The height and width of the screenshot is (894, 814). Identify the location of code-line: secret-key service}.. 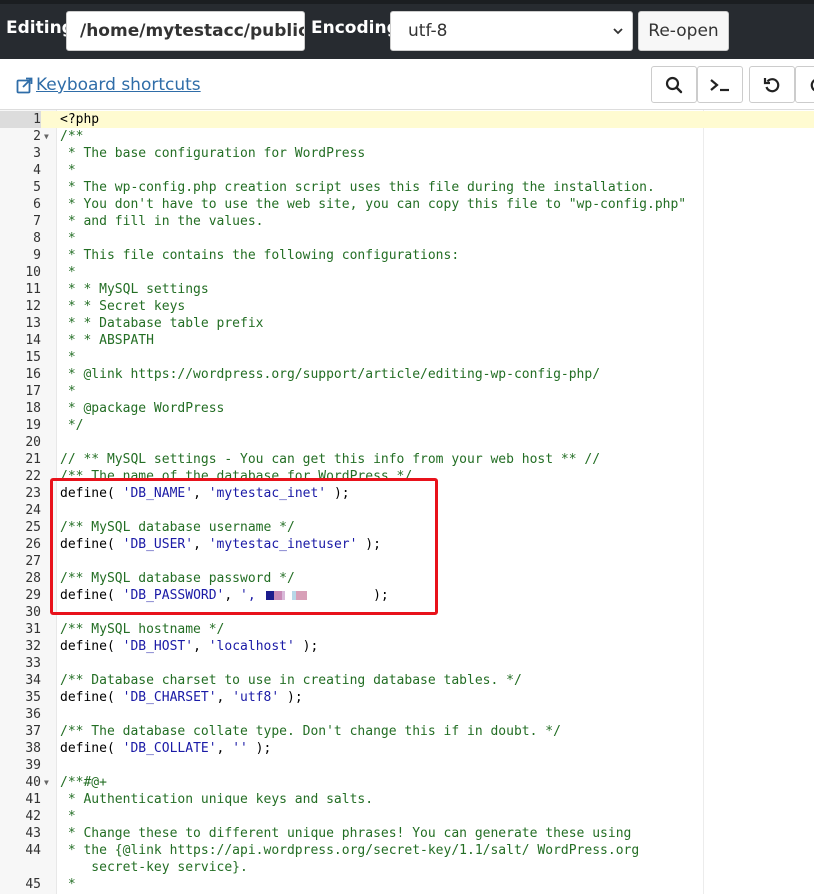
(407, 867).